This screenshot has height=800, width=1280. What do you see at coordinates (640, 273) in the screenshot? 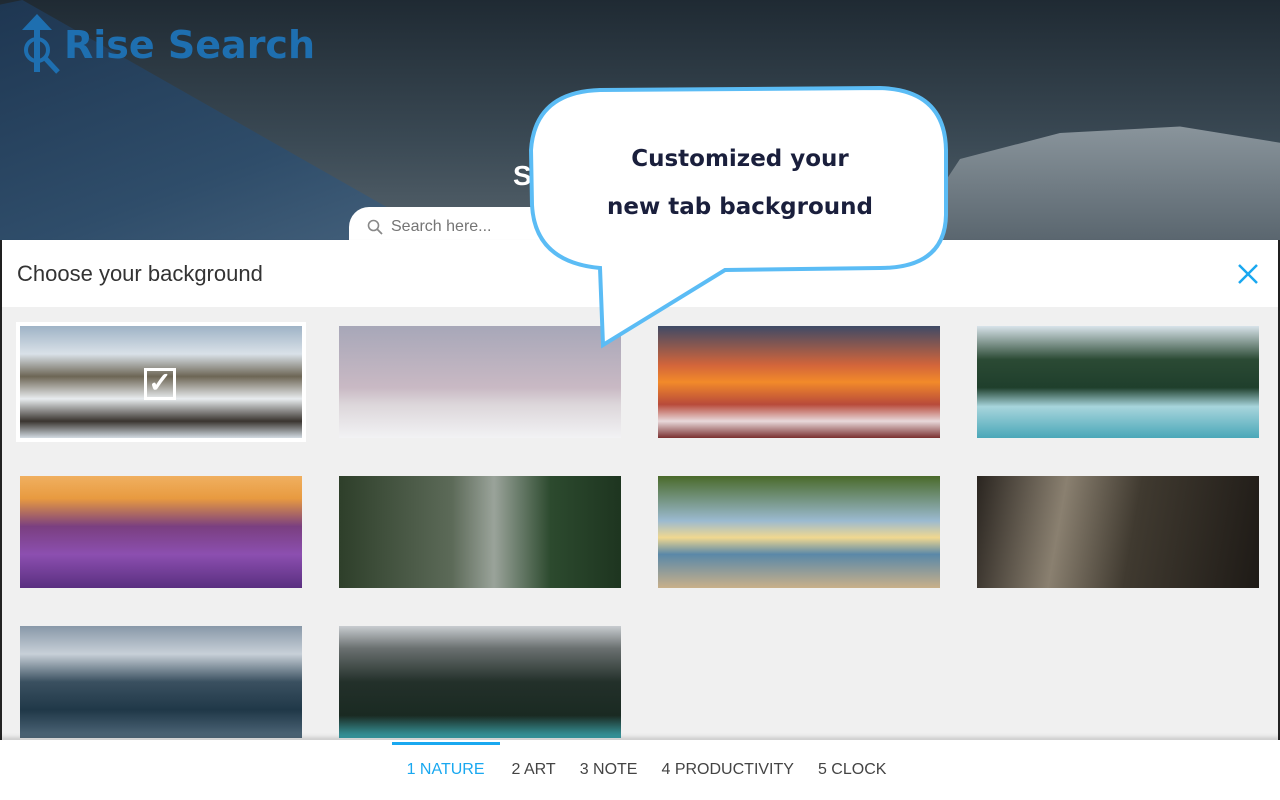
I see `background-panel-header: Choose your background` at bounding box center [640, 273].